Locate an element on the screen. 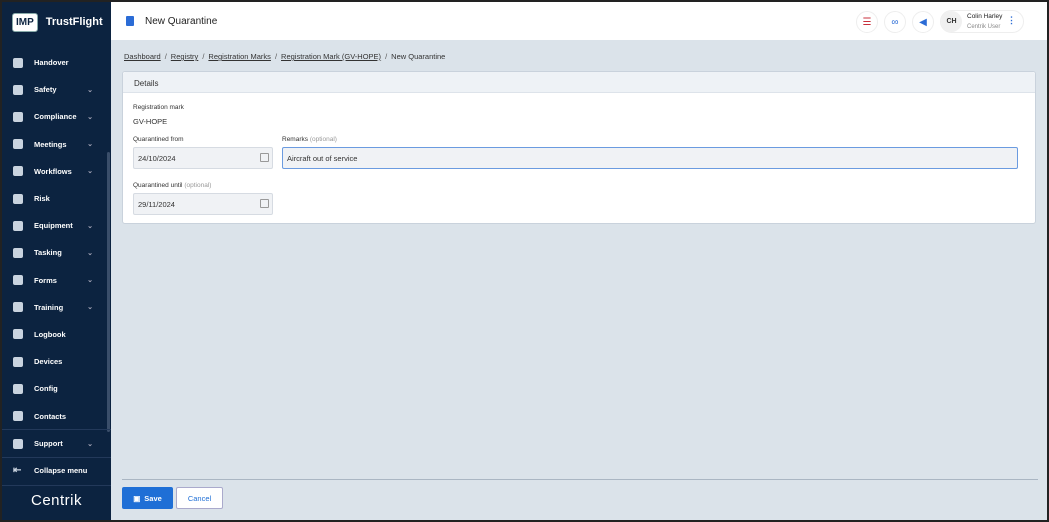 The width and height of the screenshot is (1049, 522). optional-hint: (optional) is located at coordinates (323, 139).